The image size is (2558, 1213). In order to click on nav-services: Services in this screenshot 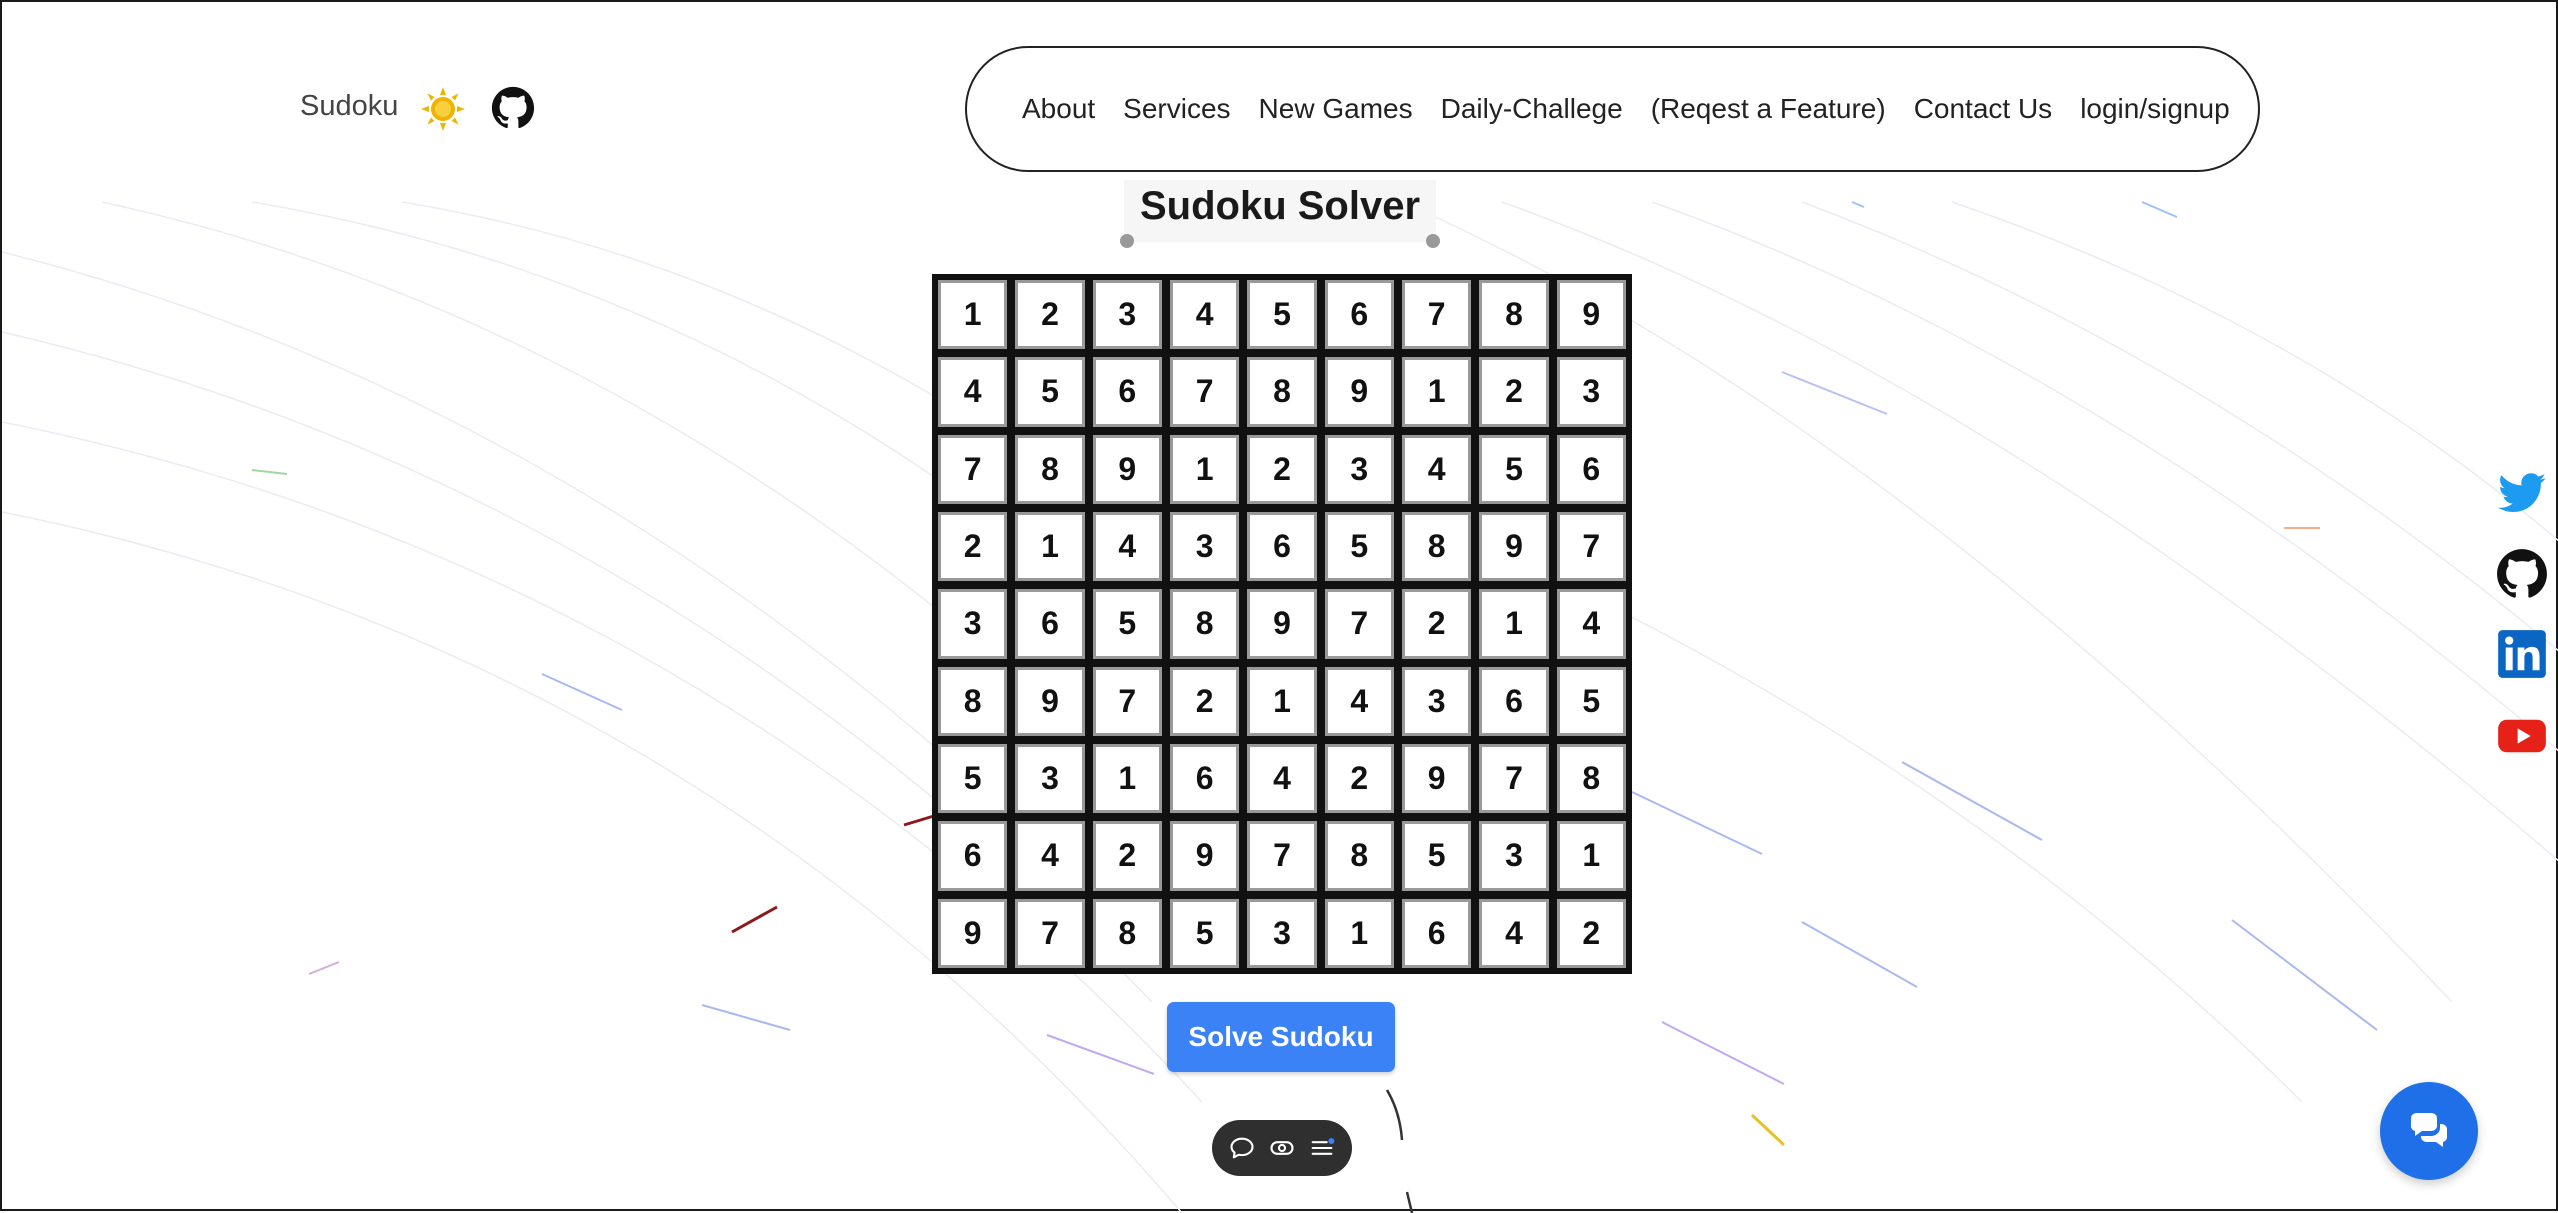, I will do `click(1176, 109)`.